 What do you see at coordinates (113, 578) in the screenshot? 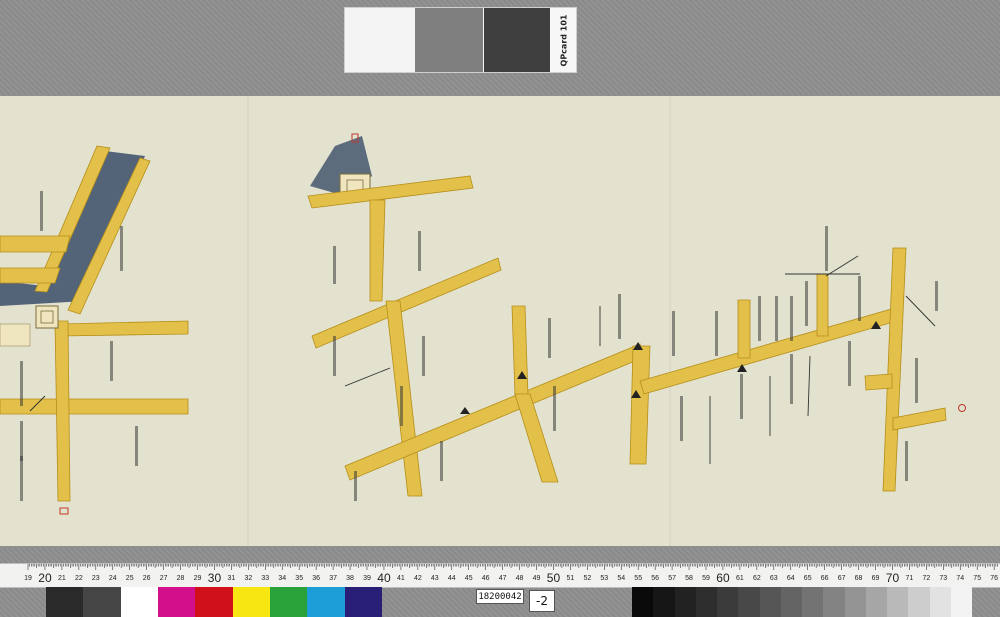
I see `ruler-label: 24` at bounding box center [113, 578].